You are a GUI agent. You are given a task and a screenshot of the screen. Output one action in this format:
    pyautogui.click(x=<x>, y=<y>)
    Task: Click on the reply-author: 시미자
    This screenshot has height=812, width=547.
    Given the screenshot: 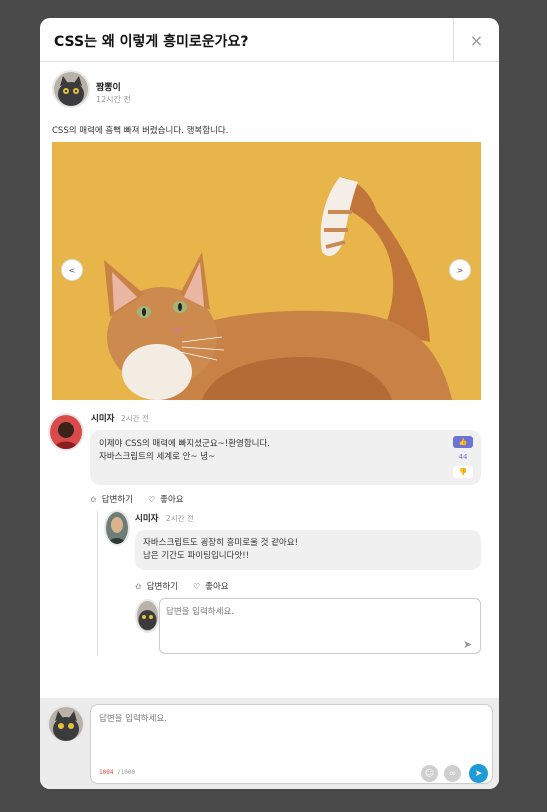 What is the action you would take?
    pyautogui.click(x=146, y=518)
    